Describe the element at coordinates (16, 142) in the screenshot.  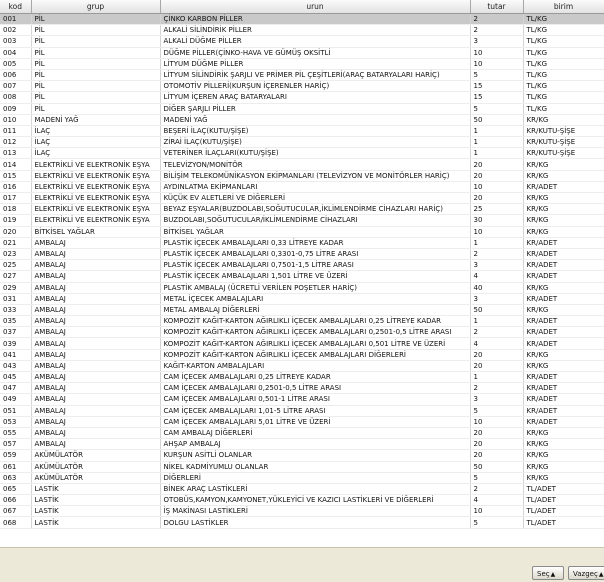
I see `cell-kod: 012` at that location.